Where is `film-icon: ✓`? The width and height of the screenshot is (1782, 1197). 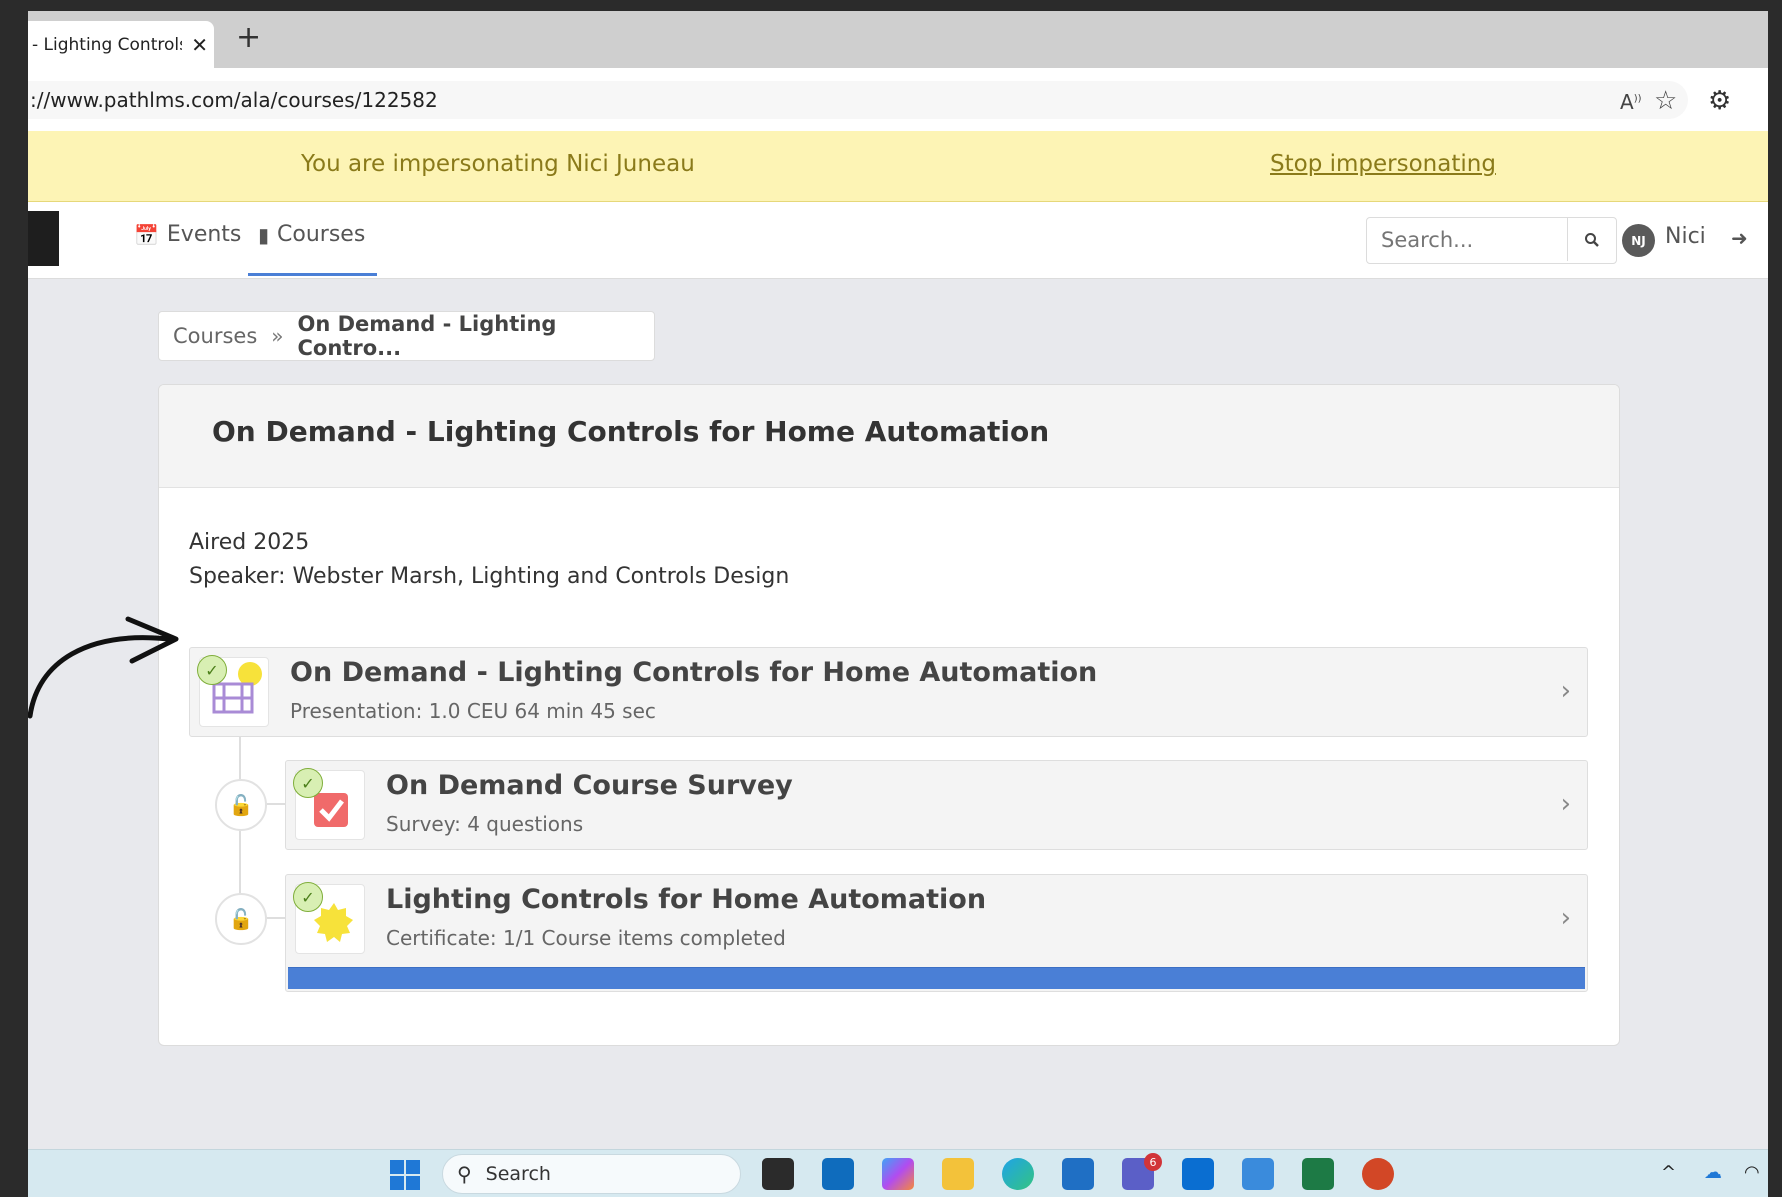 film-icon: ✓ is located at coordinates (233, 691).